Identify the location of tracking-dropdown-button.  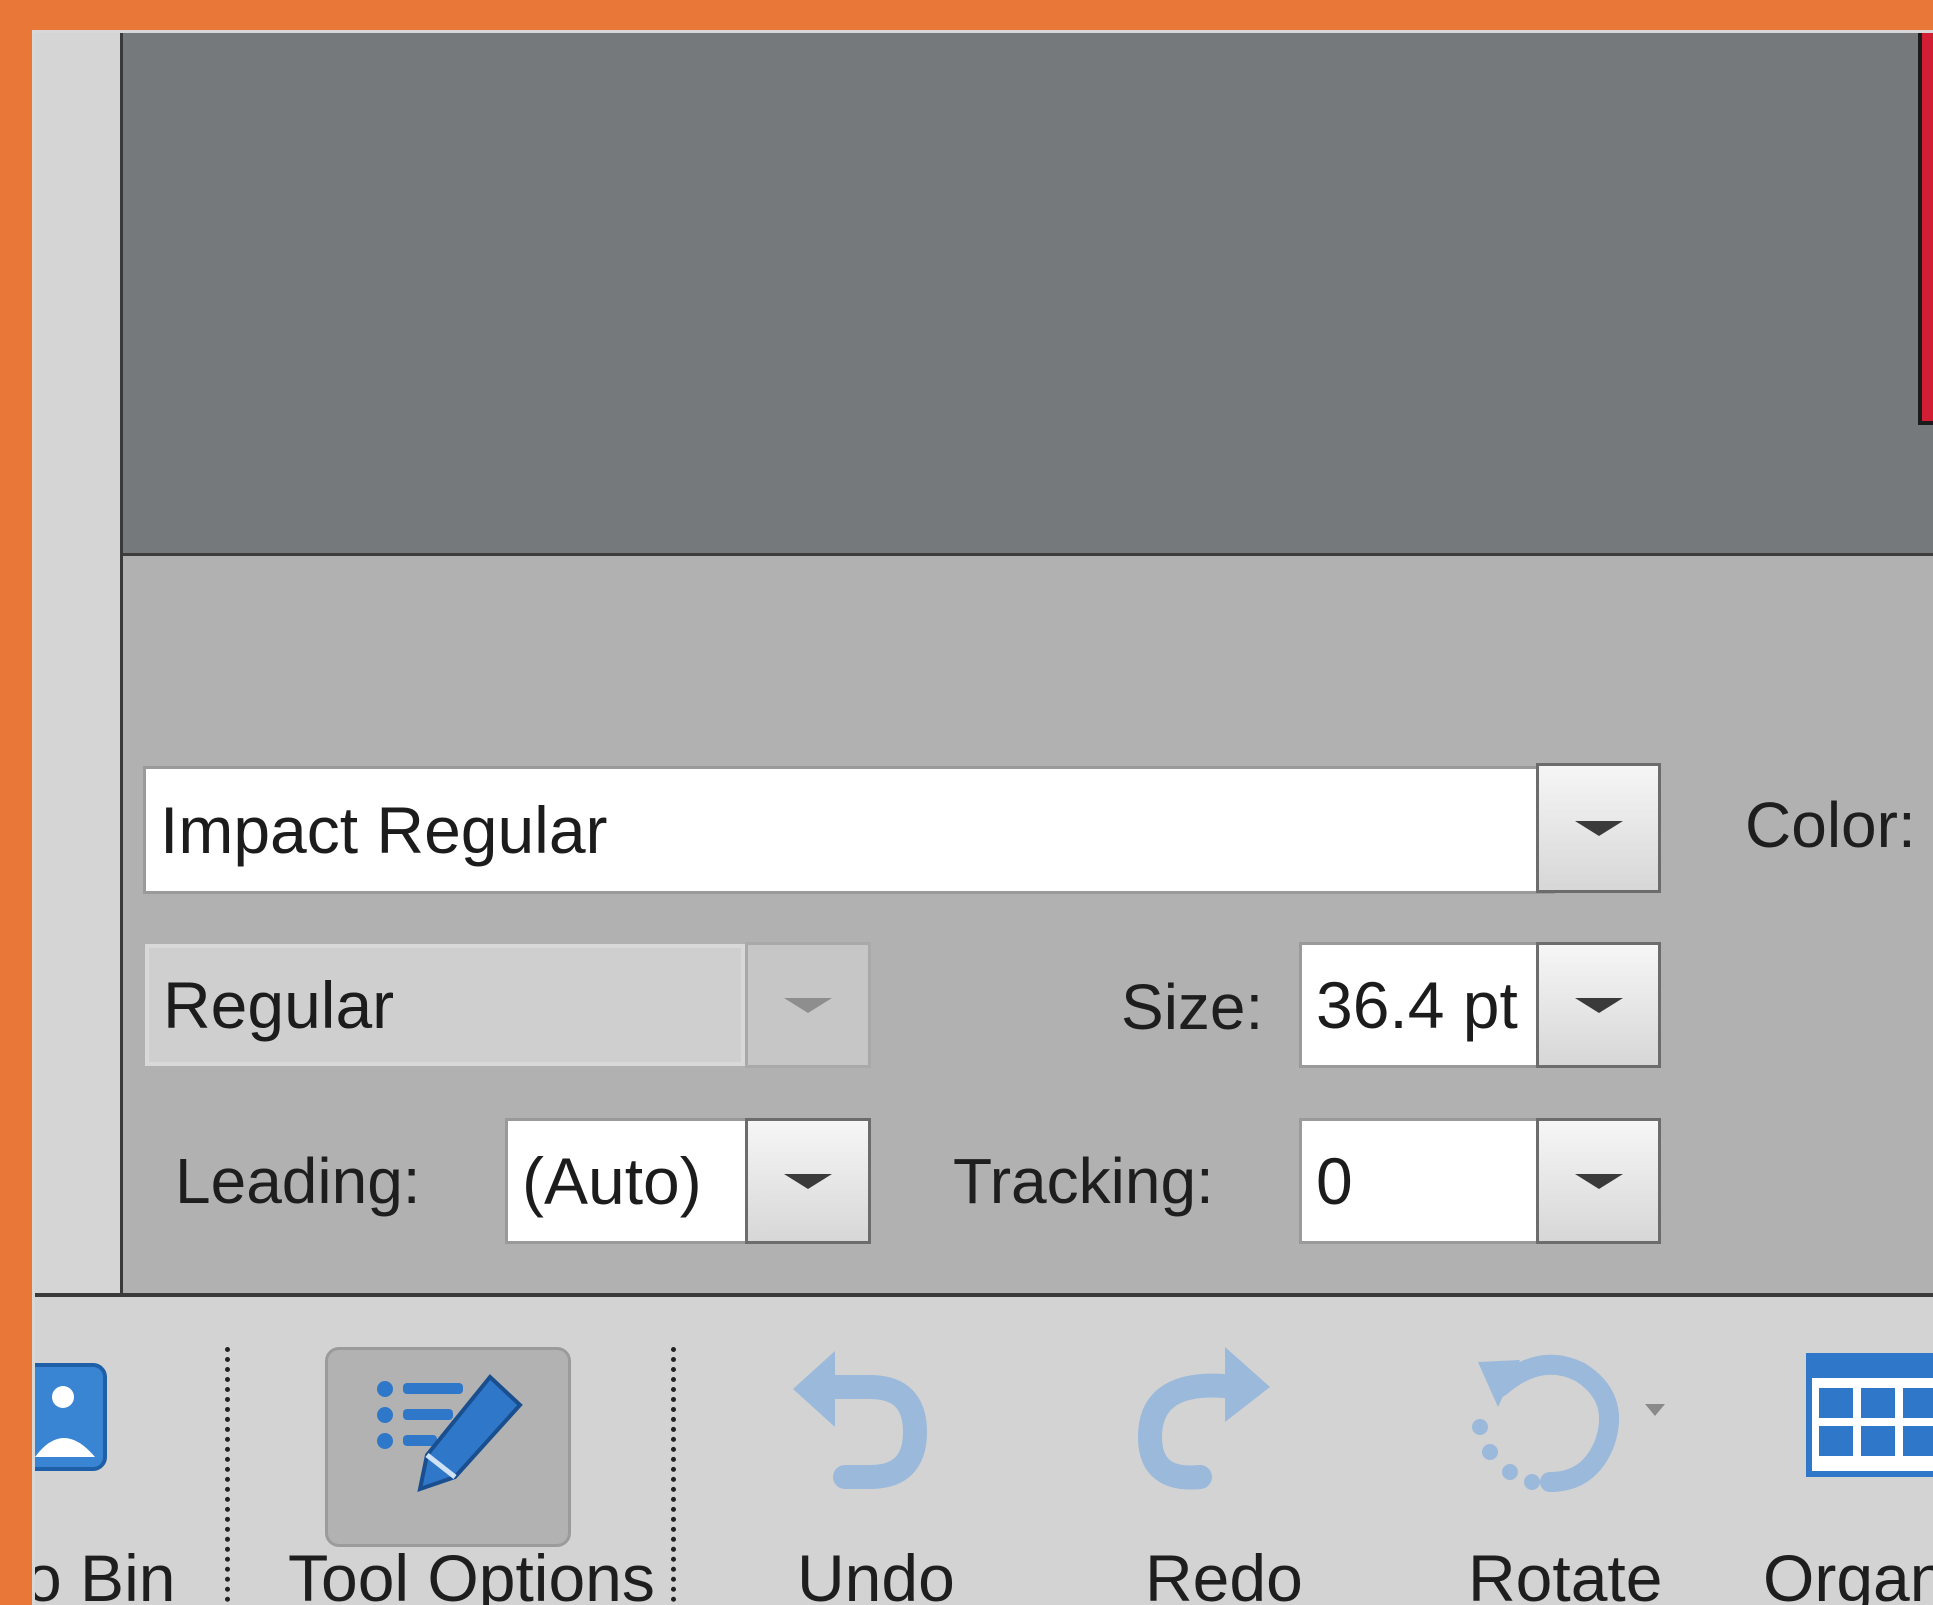
(1598, 1181).